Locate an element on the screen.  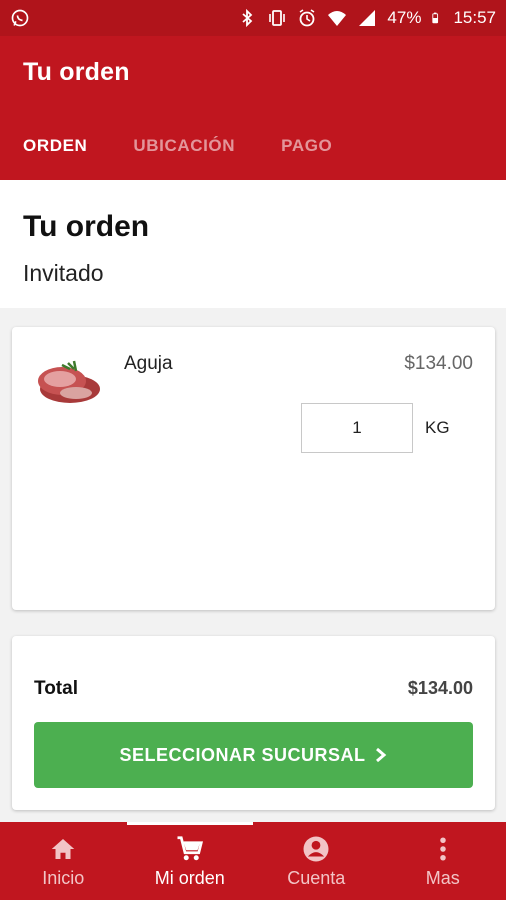
nav-item-mas: Mas is located at coordinates (443, 861).